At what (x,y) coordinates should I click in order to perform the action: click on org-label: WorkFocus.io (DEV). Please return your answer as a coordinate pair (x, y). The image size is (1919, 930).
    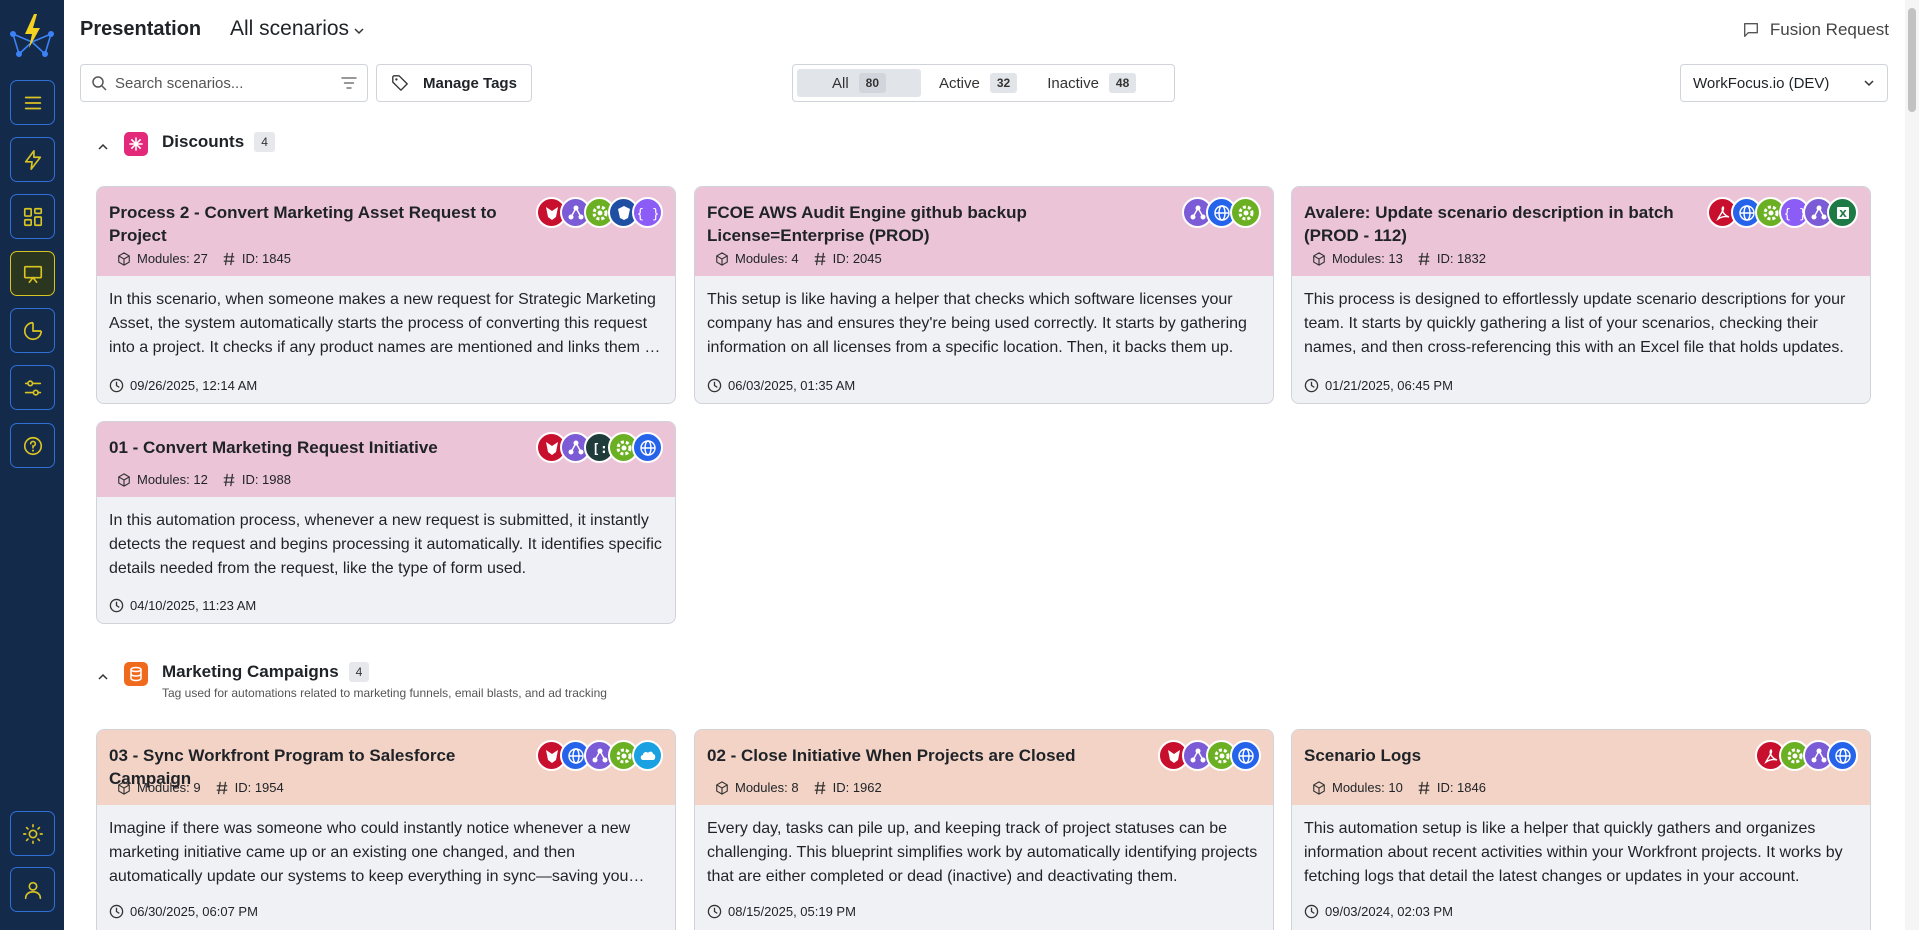
    Looking at the image, I should click on (1761, 83).